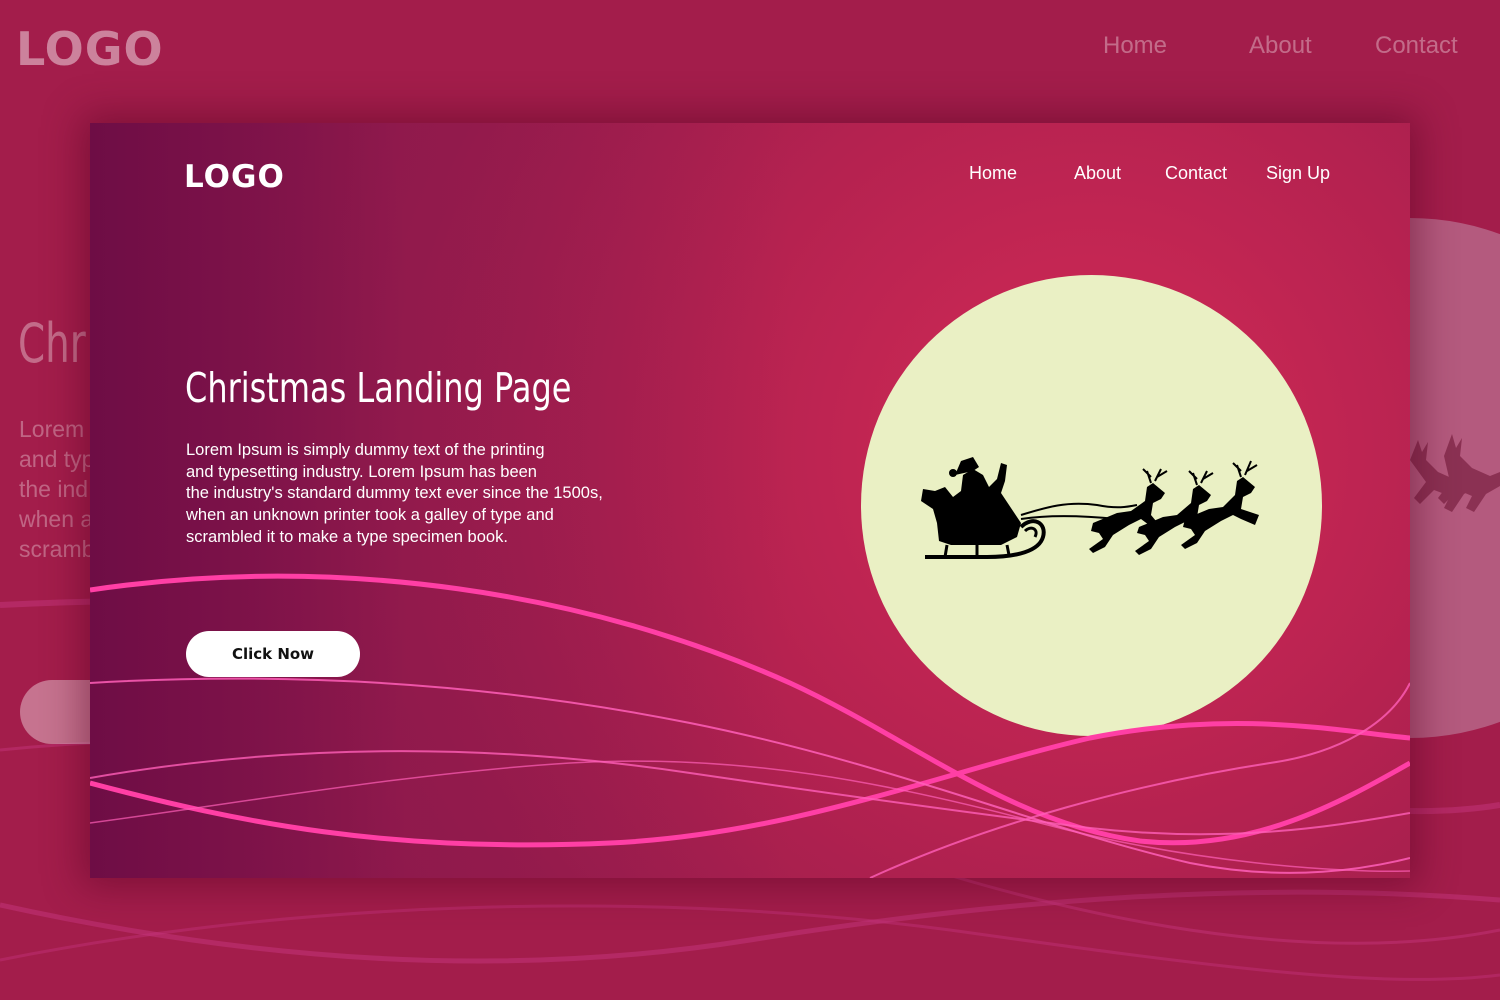 This screenshot has width=1500, height=1000. Describe the element at coordinates (1416, 45) in the screenshot. I see `background-nav-contact: Contact` at that location.